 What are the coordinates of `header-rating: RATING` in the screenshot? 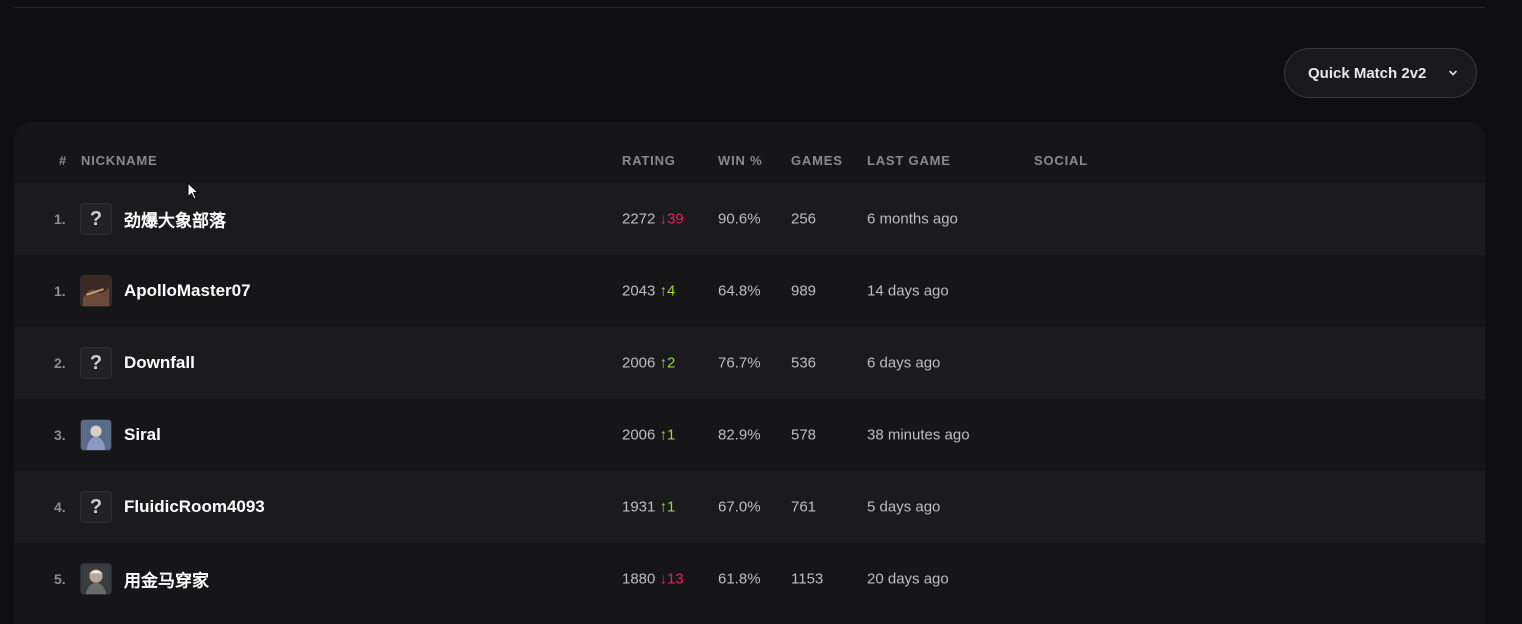 It's located at (649, 160).